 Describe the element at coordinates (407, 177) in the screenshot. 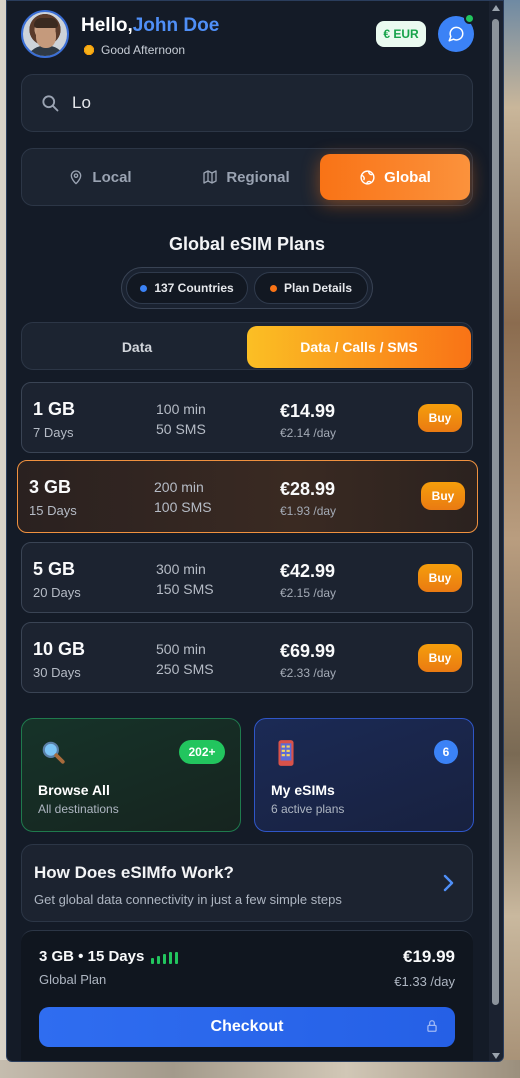

I see `tab-global-label: Global` at that location.